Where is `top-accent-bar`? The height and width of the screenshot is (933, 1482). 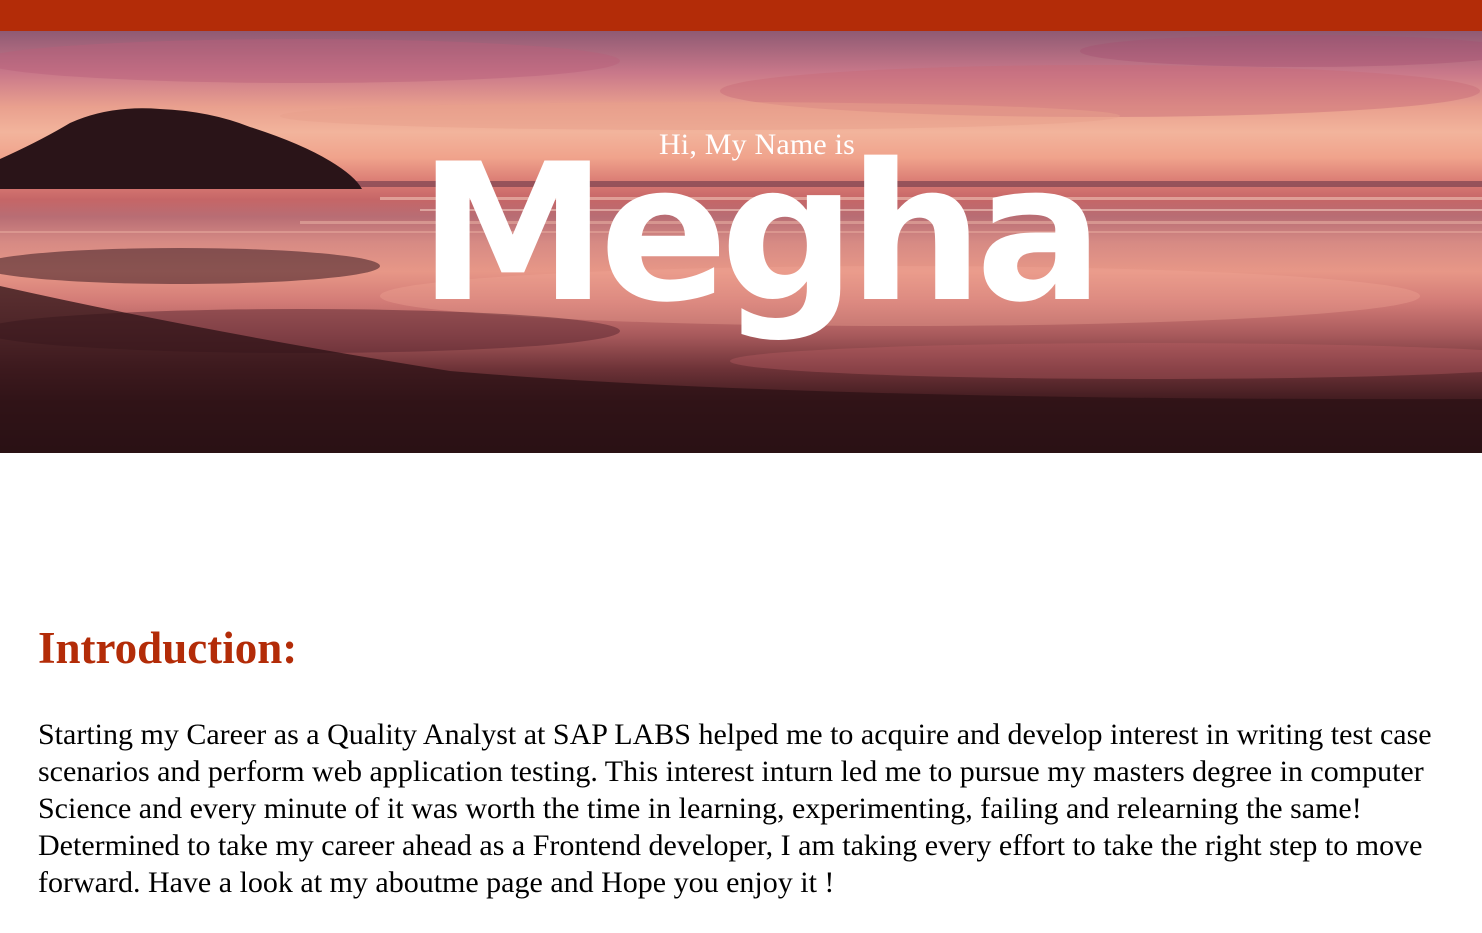
top-accent-bar is located at coordinates (741, 15).